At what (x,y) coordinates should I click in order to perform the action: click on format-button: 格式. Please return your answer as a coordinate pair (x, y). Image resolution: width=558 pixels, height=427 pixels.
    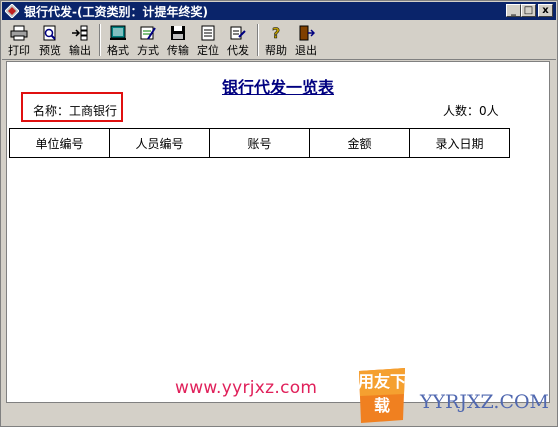
    Looking at the image, I should click on (118, 41).